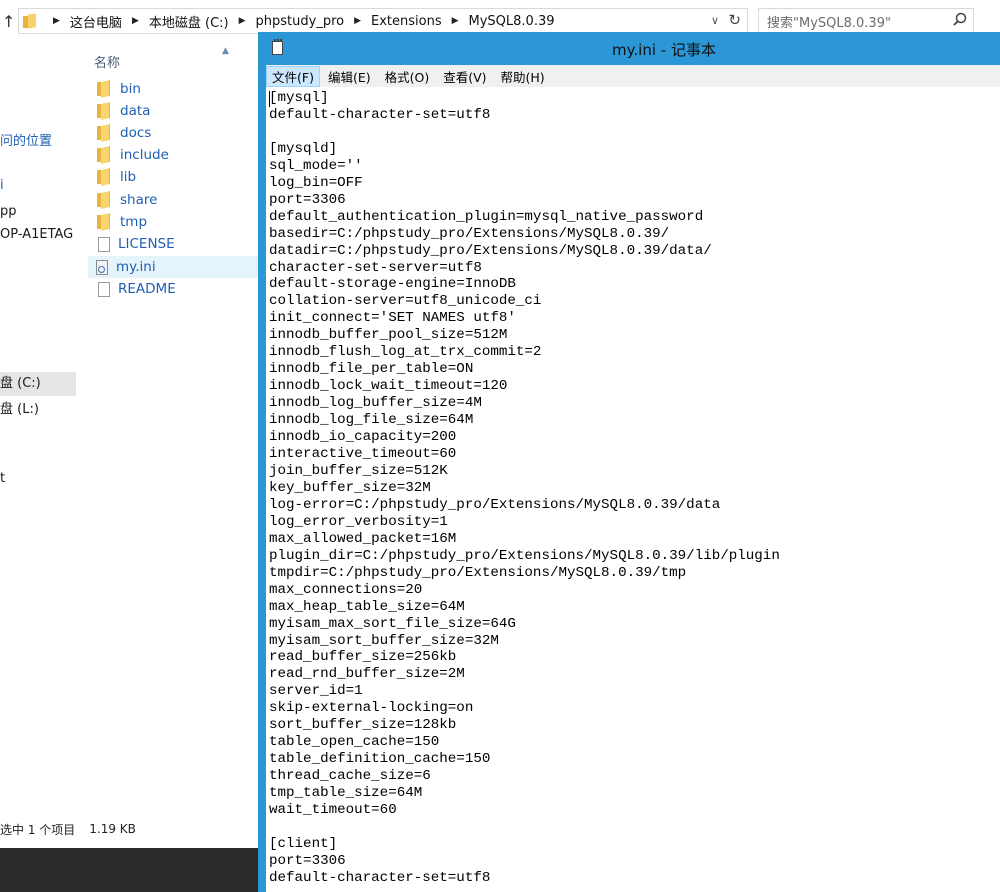 The width and height of the screenshot is (1000, 892). What do you see at coordinates (464, 76) in the screenshot?
I see `menu-view: 查看(V)` at bounding box center [464, 76].